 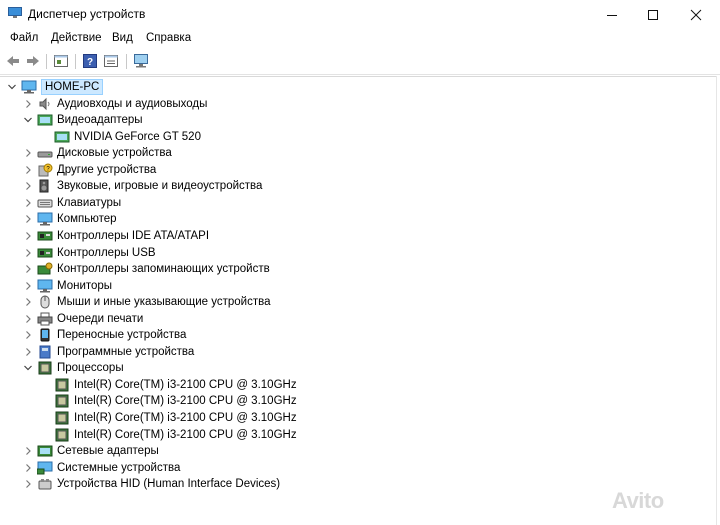 I want to click on tree-category: Контроллеры USB, so click(x=89, y=253).